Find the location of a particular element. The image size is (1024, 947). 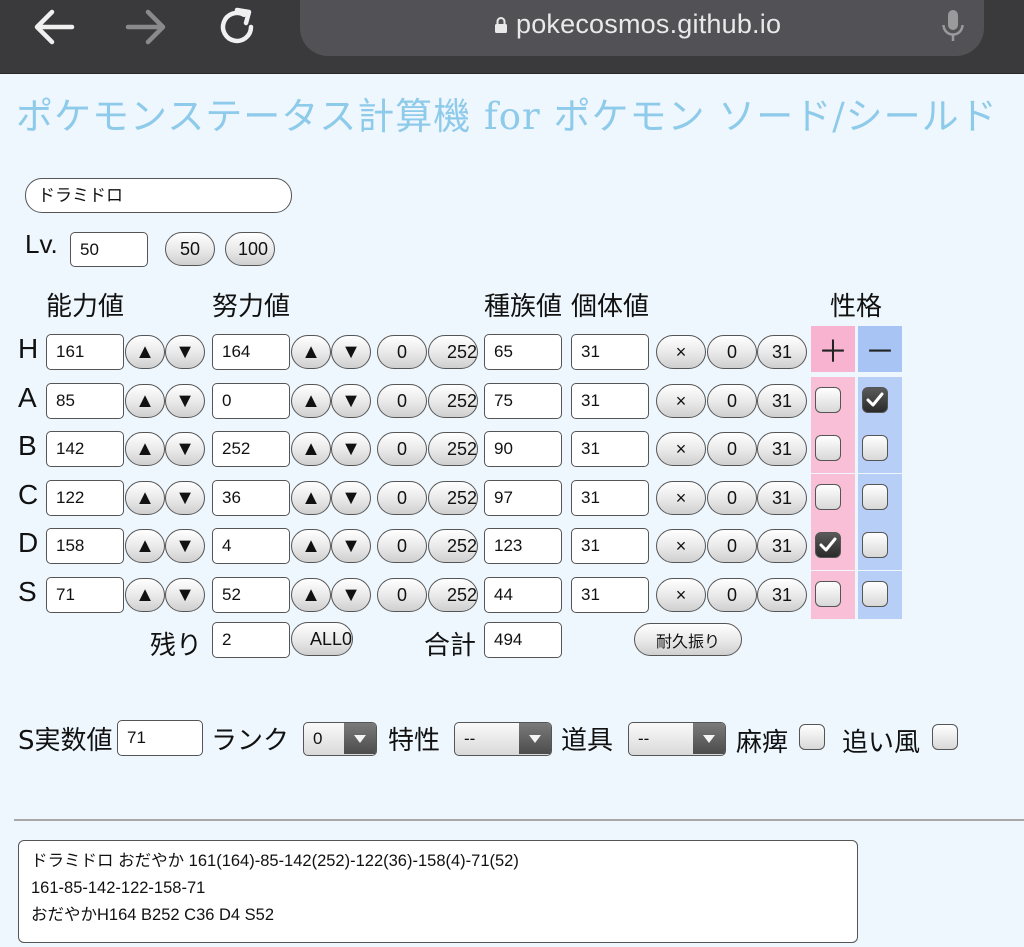

stat-value-input-d: 158 is located at coordinates (85, 546).